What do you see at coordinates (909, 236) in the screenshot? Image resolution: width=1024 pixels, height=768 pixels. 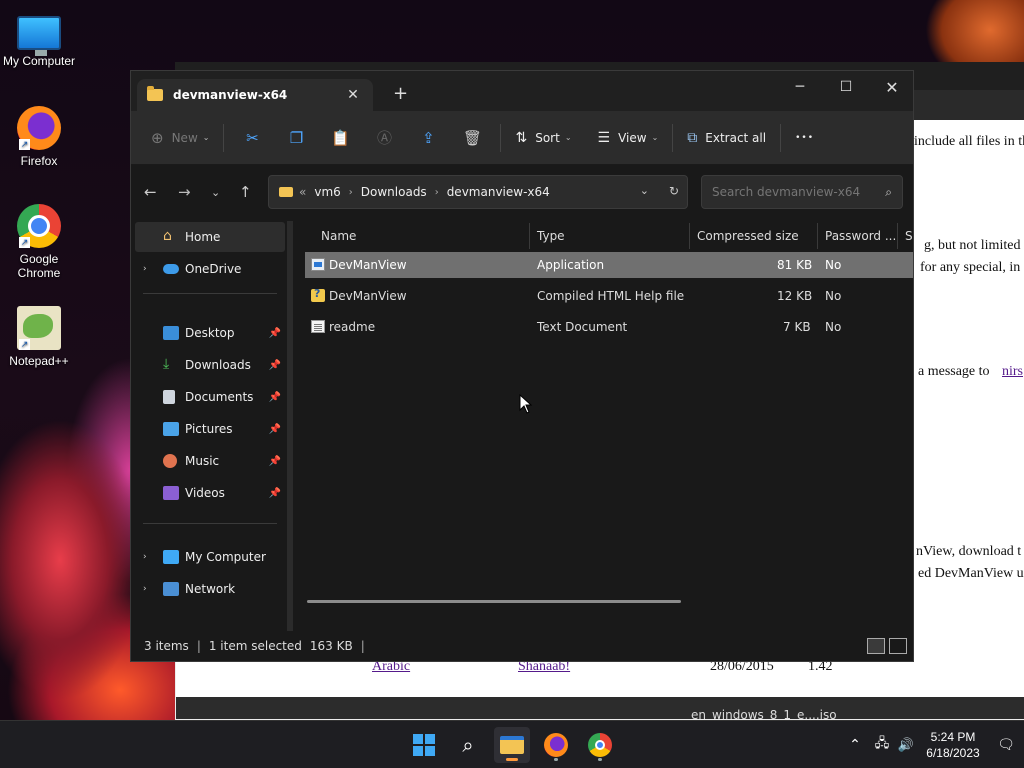 I see `column-header-size: Si` at bounding box center [909, 236].